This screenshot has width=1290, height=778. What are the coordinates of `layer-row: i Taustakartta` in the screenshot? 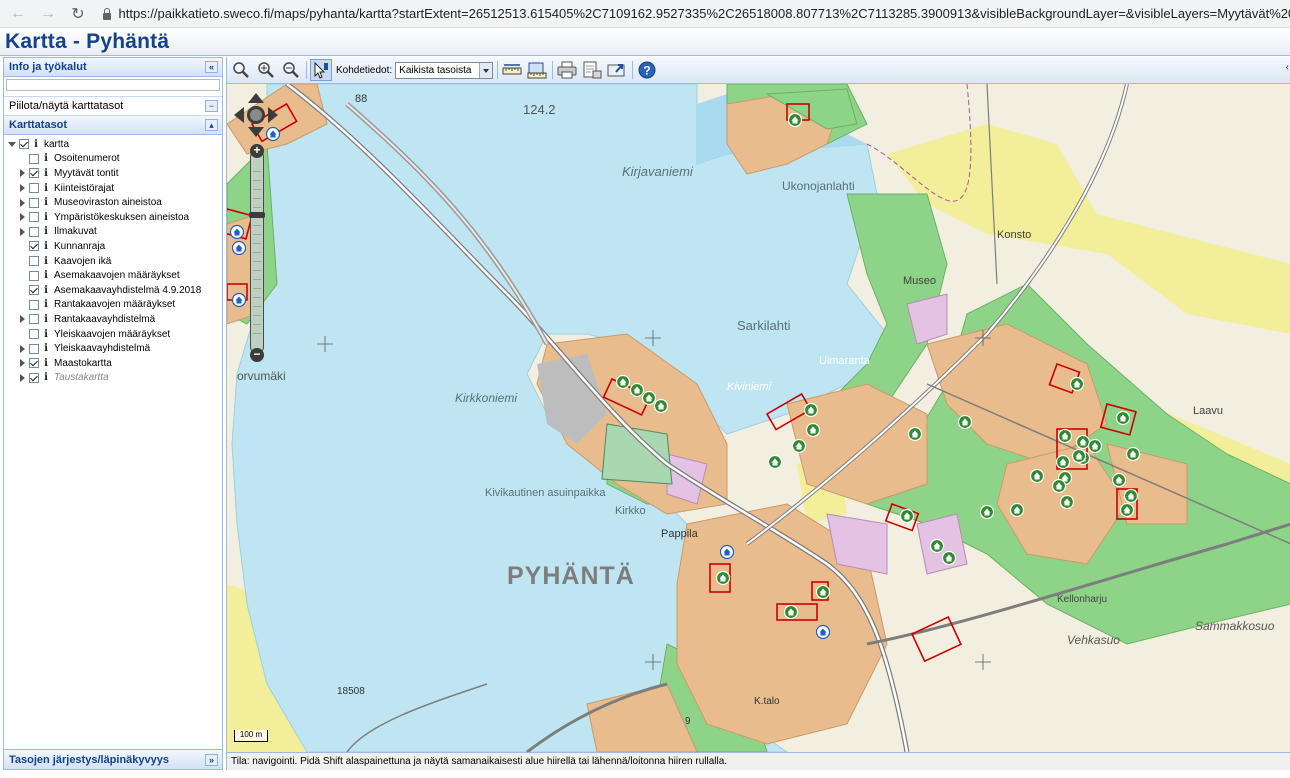 It's located at (113, 378).